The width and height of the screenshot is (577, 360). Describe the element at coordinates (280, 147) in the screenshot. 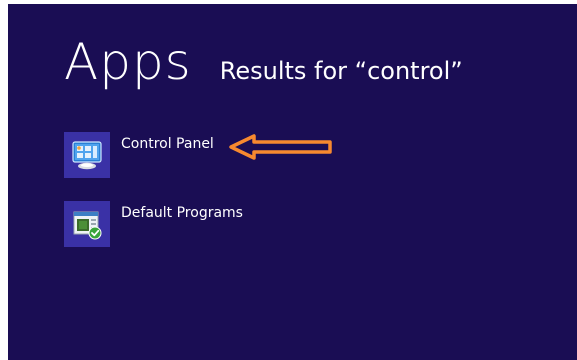

I see `arrow-left-icon` at that location.